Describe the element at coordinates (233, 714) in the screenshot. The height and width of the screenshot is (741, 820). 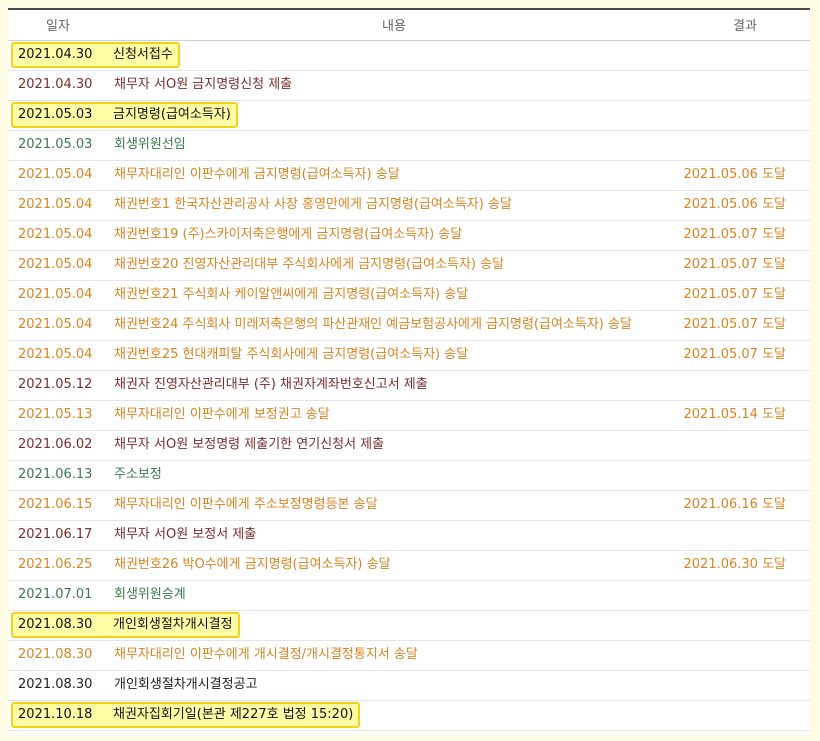
I see `highlight-content-text: 채권자집회기일(본관 제227호 법정 15:20)` at that location.